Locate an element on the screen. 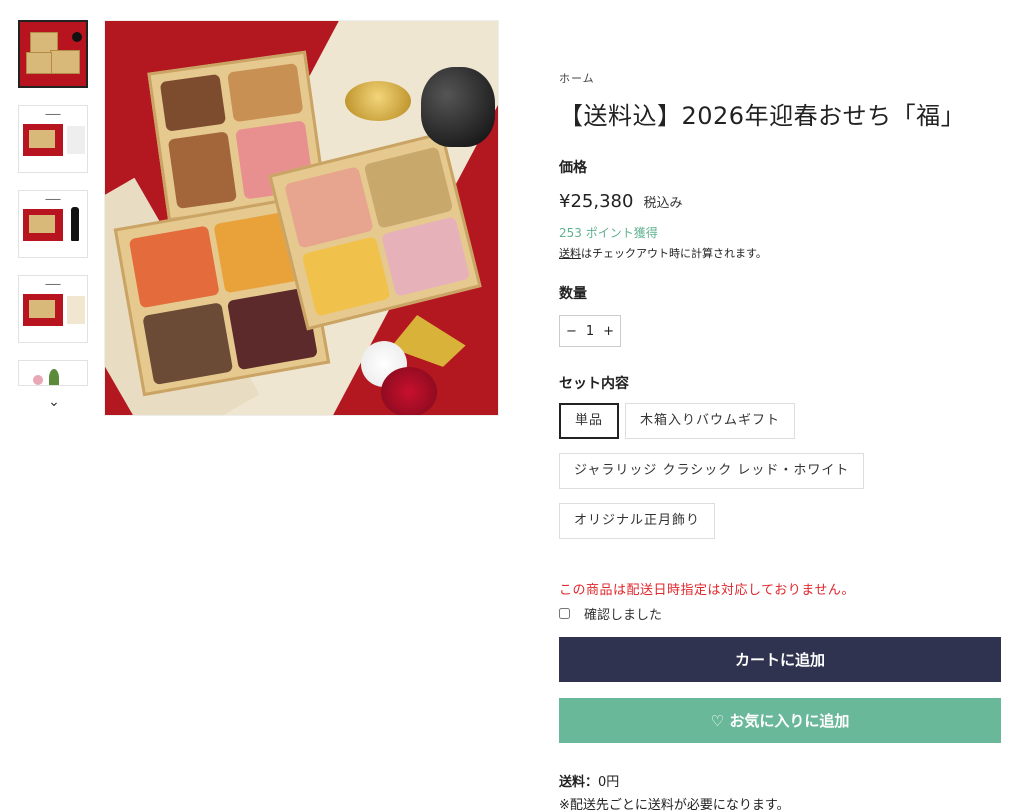 The image size is (1024, 811). price: ¥25,380 is located at coordinates (596, 201).